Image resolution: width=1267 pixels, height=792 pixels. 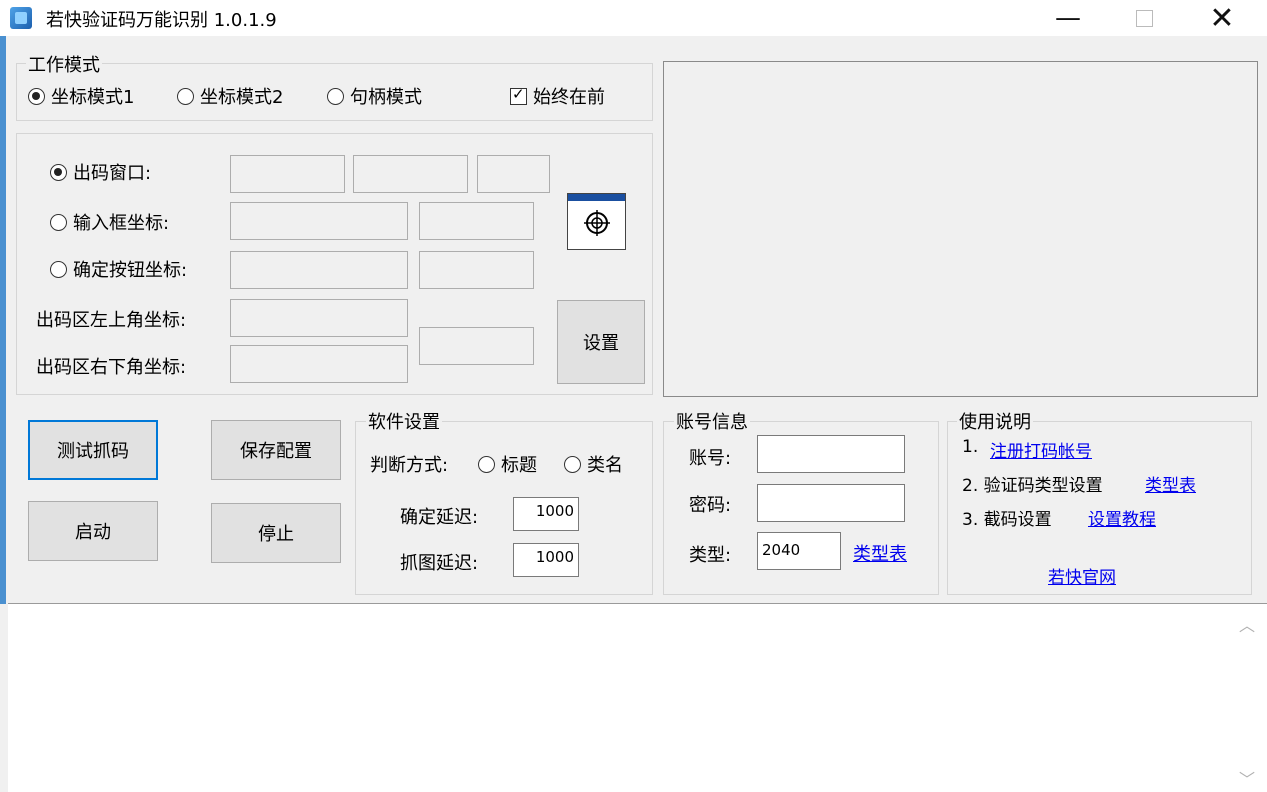 I want to click on work-mode-title: 工作模式, so click(x=64, y=64).